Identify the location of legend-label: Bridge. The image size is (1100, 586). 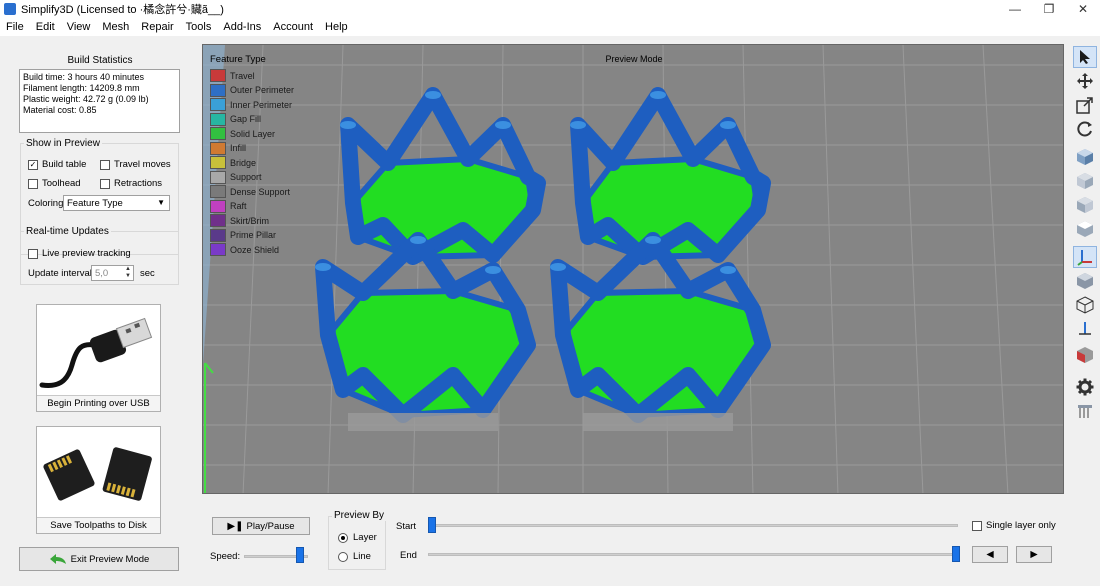
(243, 162).